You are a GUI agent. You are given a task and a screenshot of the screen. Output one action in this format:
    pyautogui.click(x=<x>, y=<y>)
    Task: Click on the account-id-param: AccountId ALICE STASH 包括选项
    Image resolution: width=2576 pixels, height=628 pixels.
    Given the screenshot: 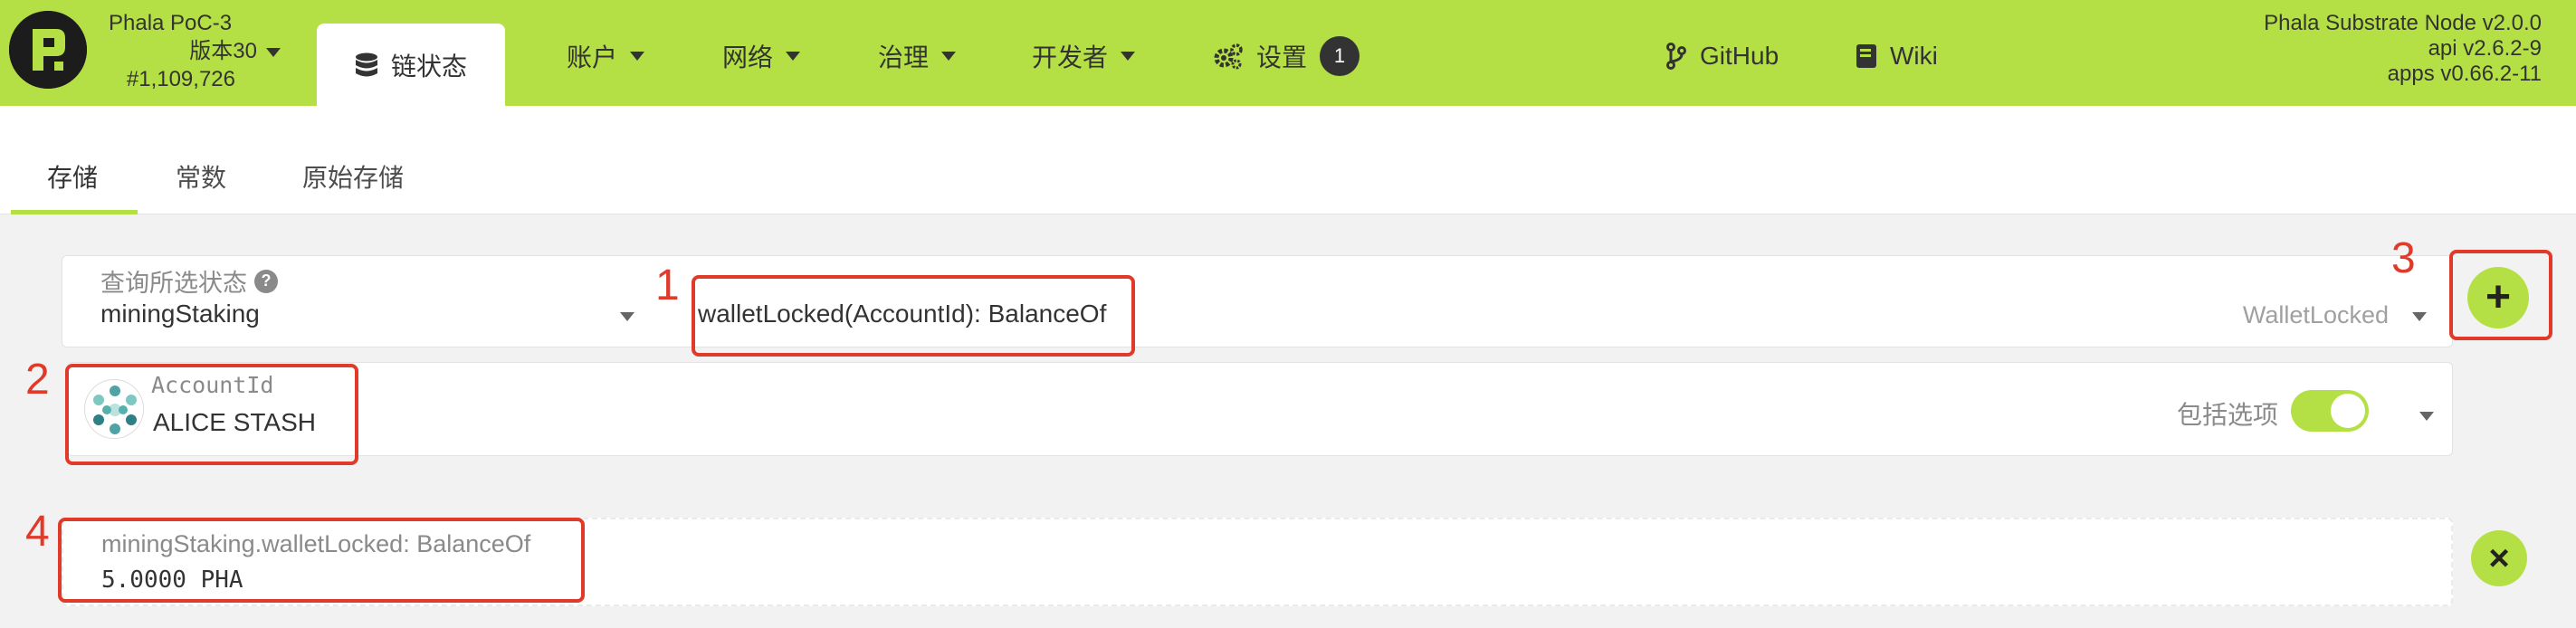 What is the action you would take?
    pyautogui.click(x=1260, y=409)
    